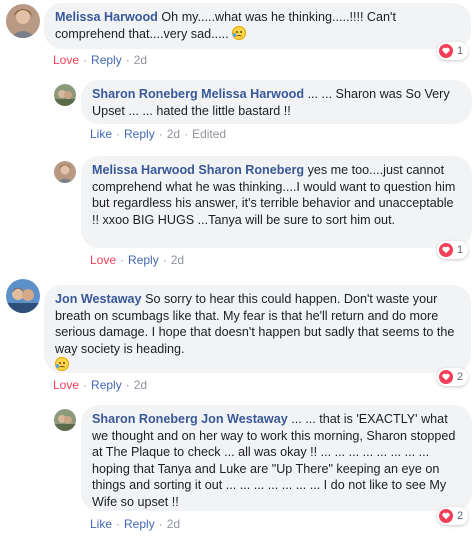  I want to click on comment-actions: Like · Reply · 2d · Edited, so click(158, 134).